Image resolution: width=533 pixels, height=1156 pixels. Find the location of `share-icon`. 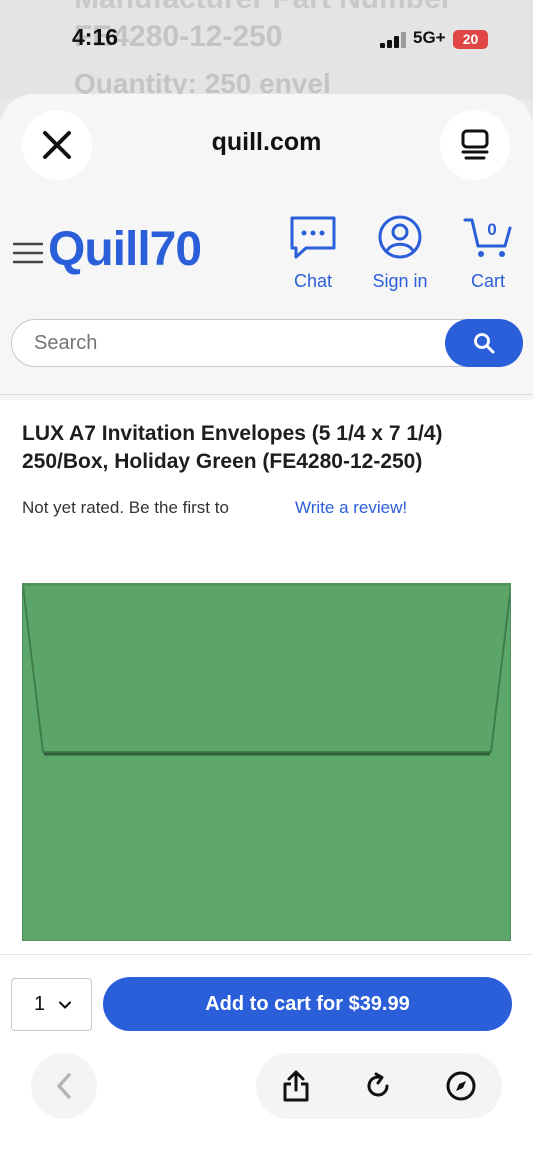

share-icon is located at coordinates (296, 1086).